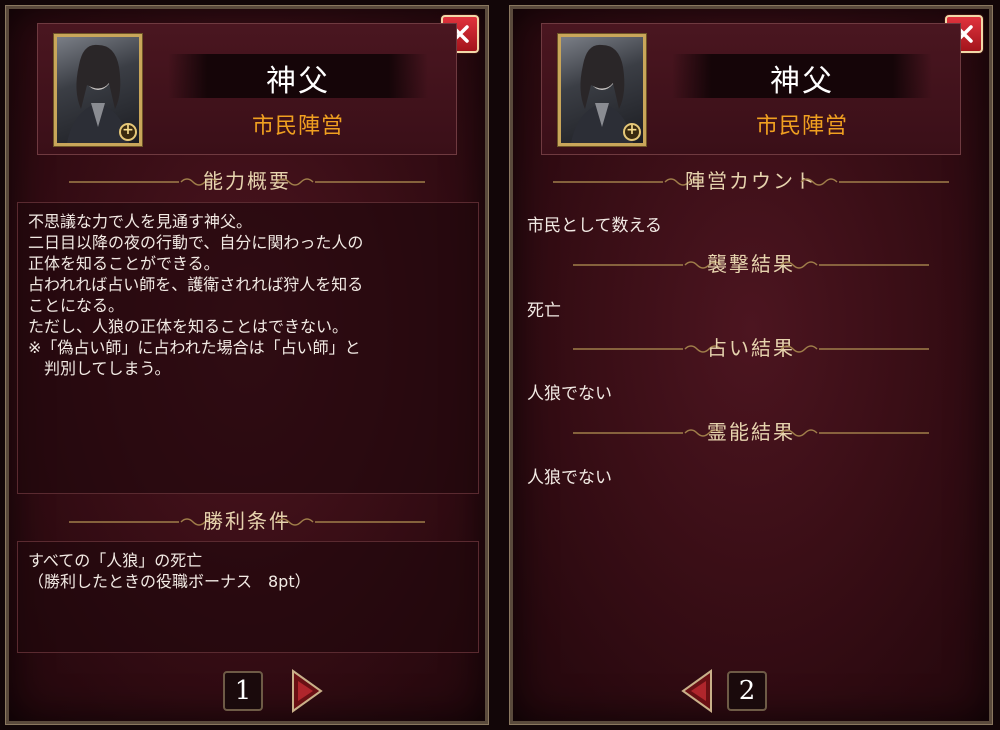 This screenshot has width=1000, height=730. What do you see at coordinates (751, 181) in the screenshot?
I see `section-title-team-count: 陣営カウント` at bounding box center [751, 181].